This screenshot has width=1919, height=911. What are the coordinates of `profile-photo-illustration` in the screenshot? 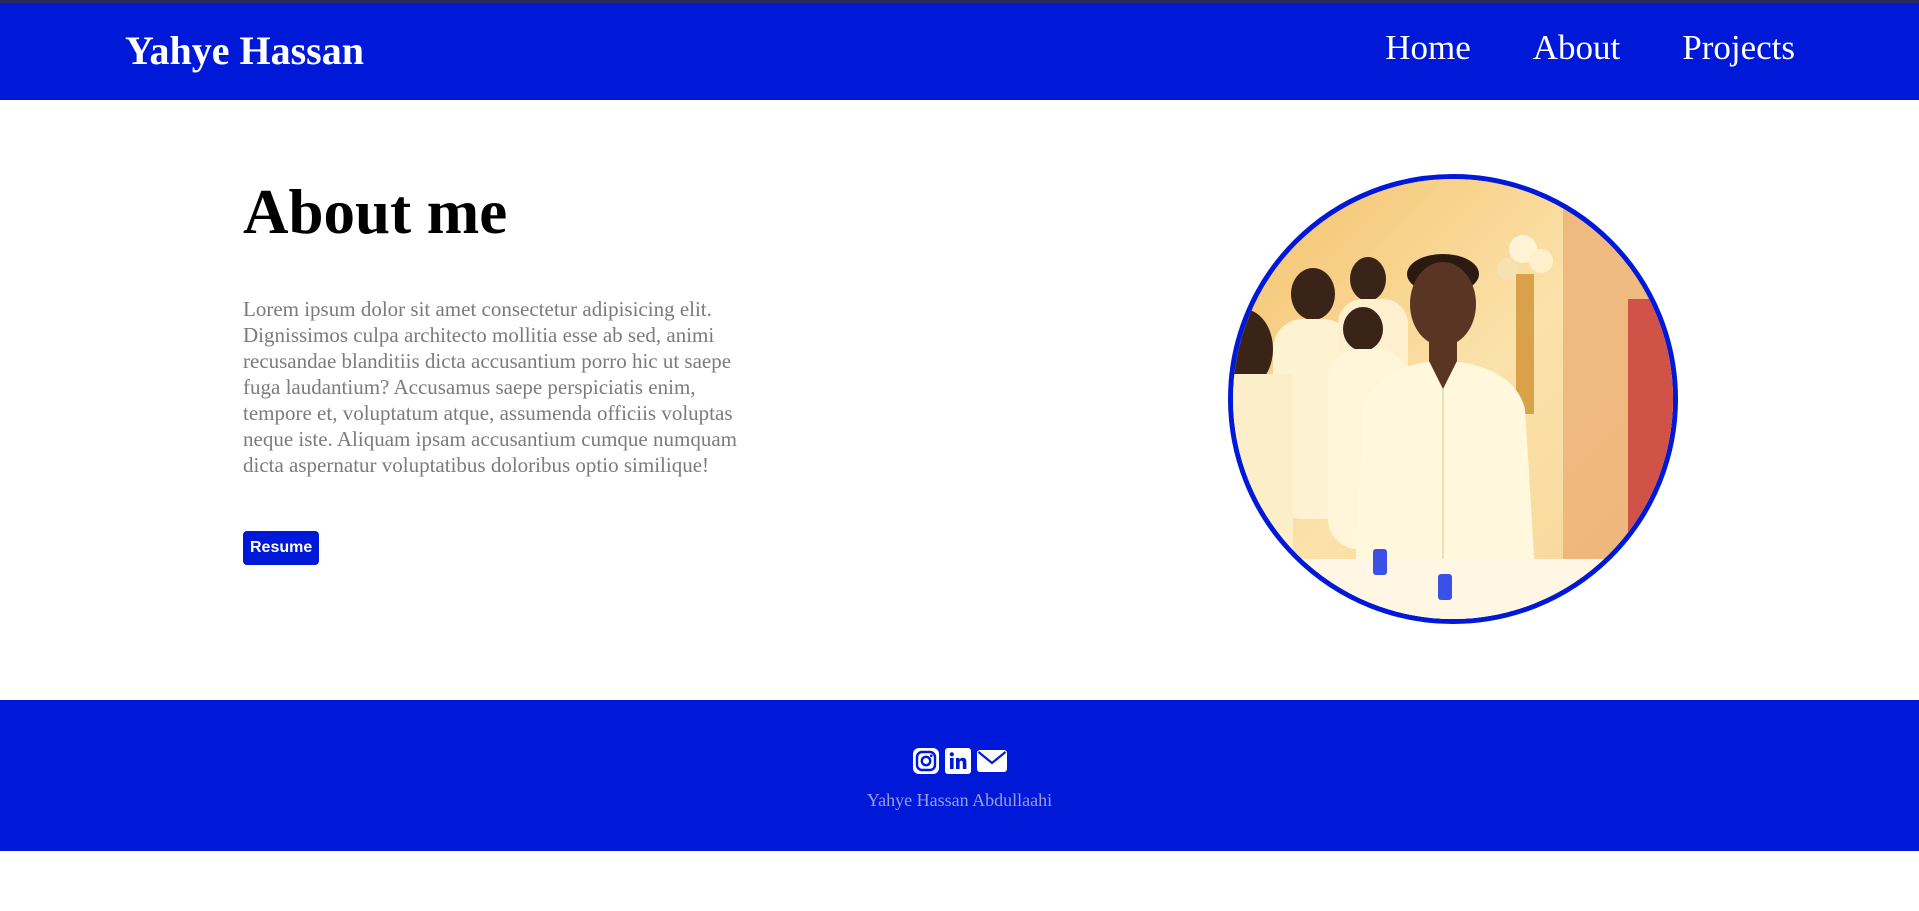 It's located at (1453, 399).